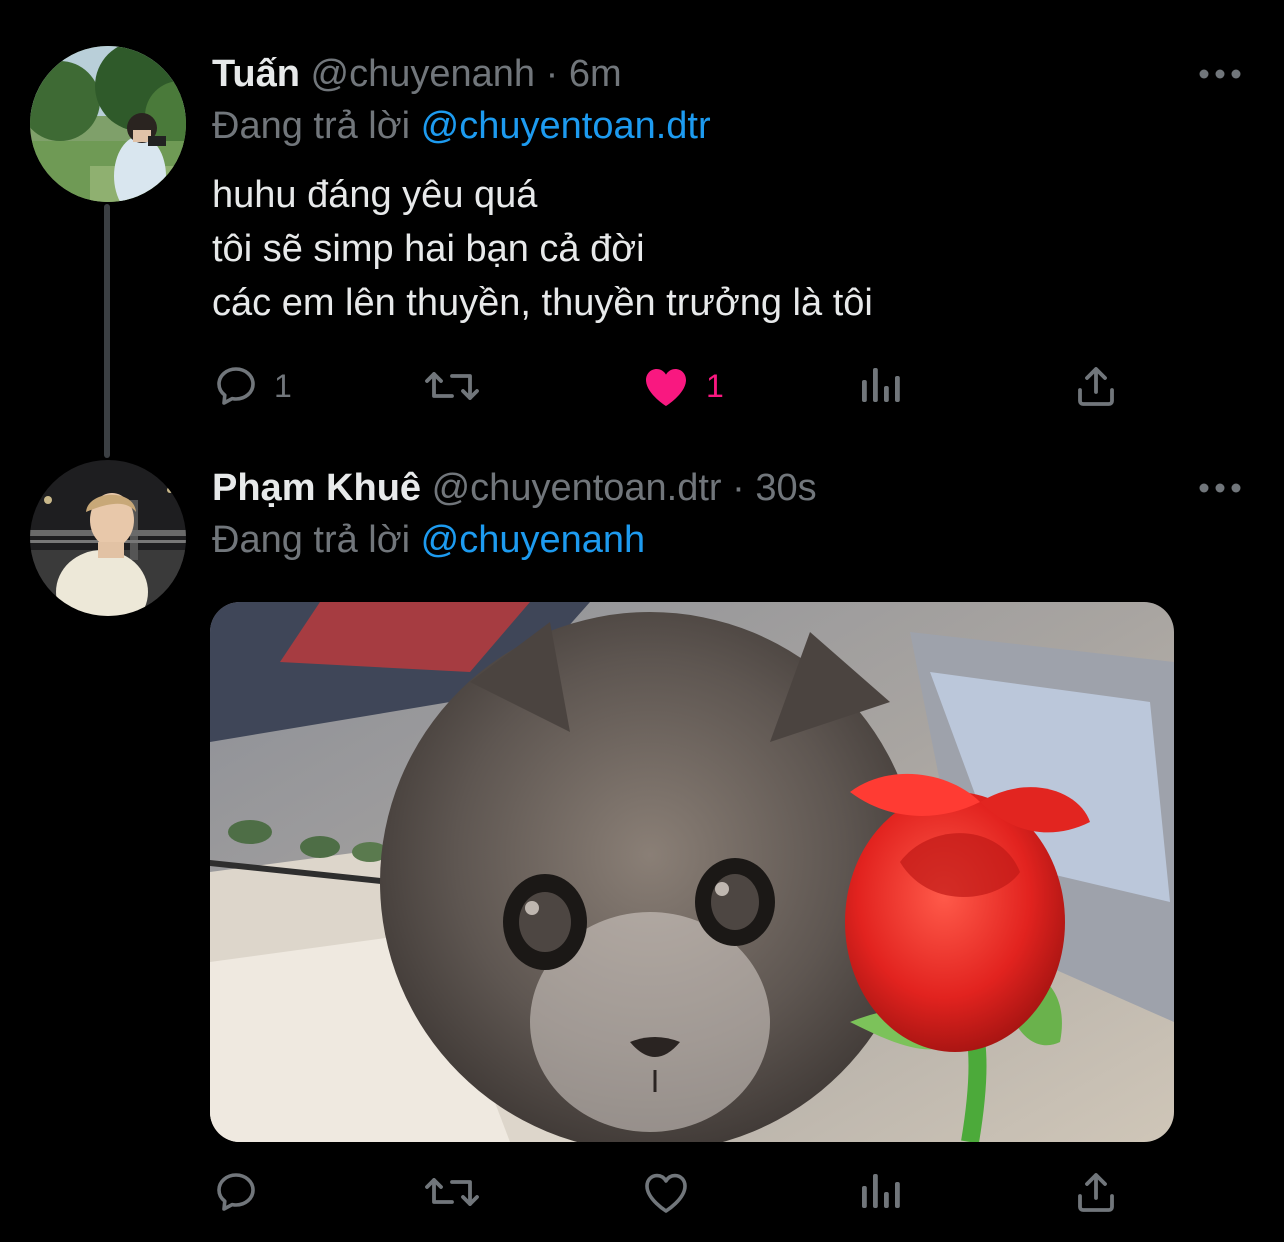 This screenshot has width=1284, height=1242. I want to click on replying-to-mention: @chuyentoan.dtr, so click(566, 126).